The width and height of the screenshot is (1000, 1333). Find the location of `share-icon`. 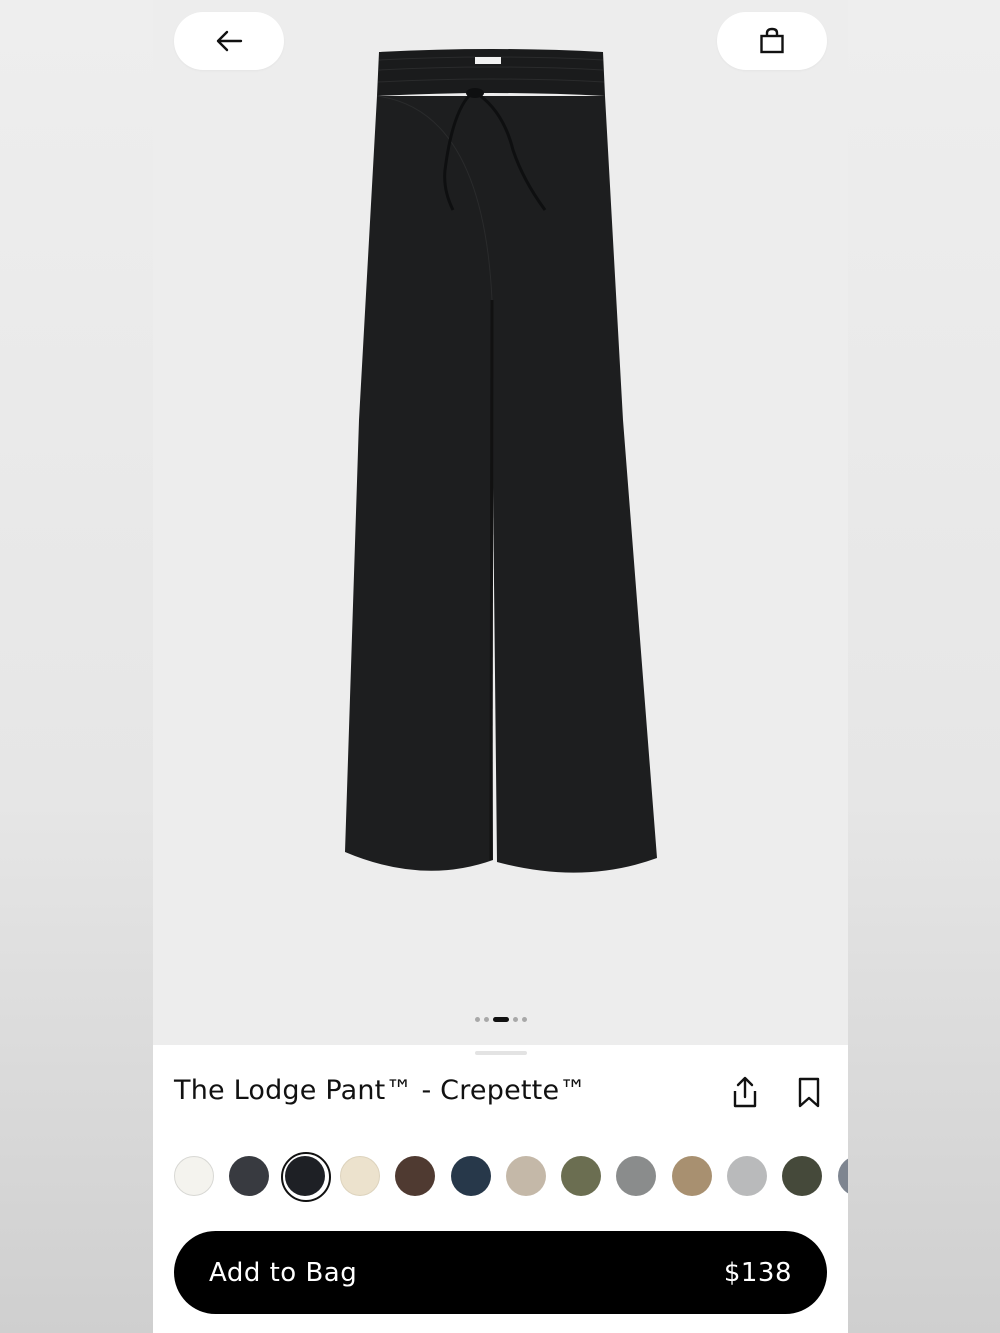

share-icon is located at coordinates (745, 1092).